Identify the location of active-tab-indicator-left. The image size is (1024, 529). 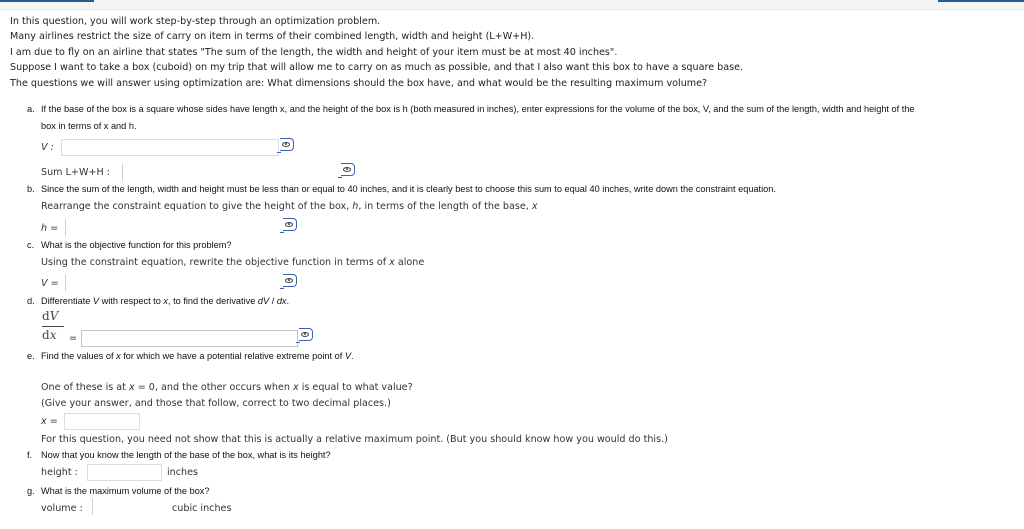
(47, 1).